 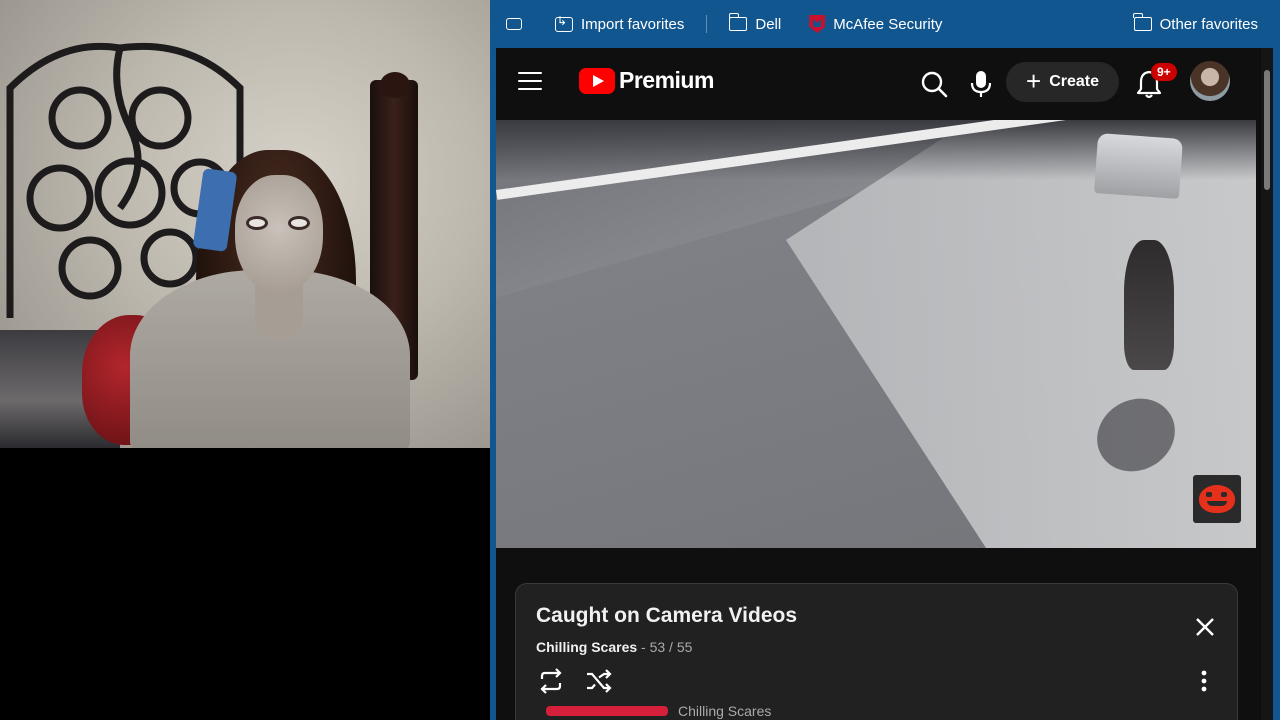 What do you see at coordinates (551, 681) in the screenshot?
I see `loop-icon` at bounding box center [551, 681].